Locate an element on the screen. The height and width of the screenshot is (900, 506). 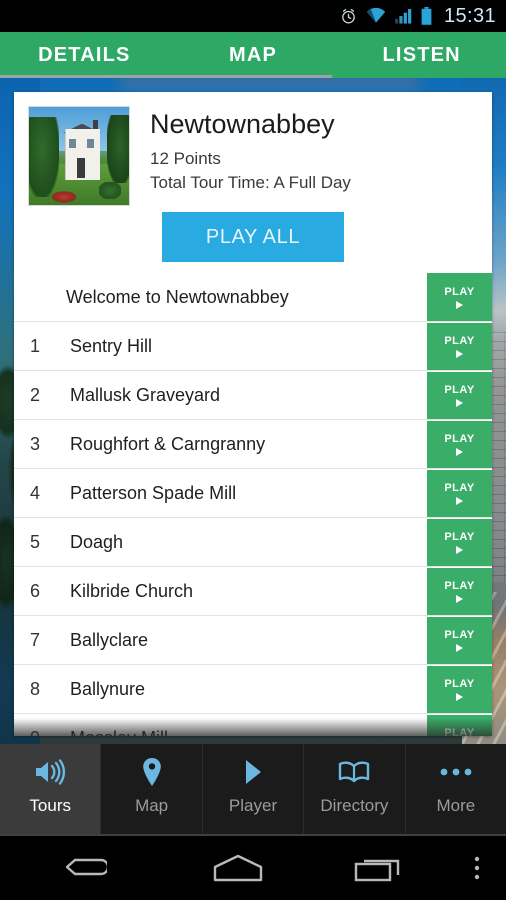
bottom-tab-label: Player is located at coordinates (253, 805).